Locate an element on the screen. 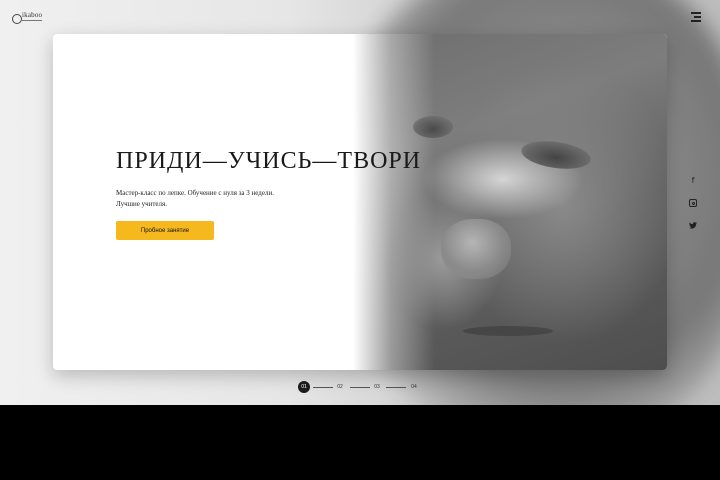 The image size is (720, 480). slide-pagination: 01 02 03 04 is located at coordinates (363, 387).